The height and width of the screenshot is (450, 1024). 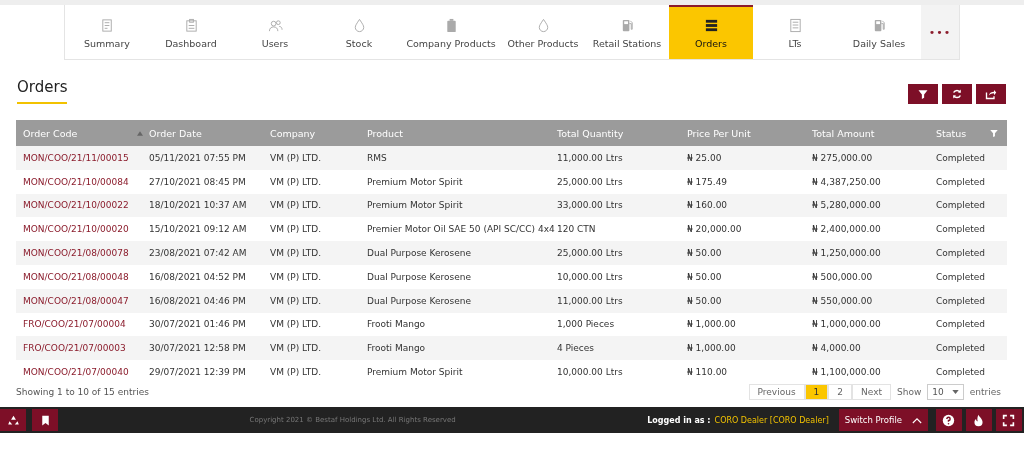 I want to click on chevron-up-icon, so click(x=917, y=420).